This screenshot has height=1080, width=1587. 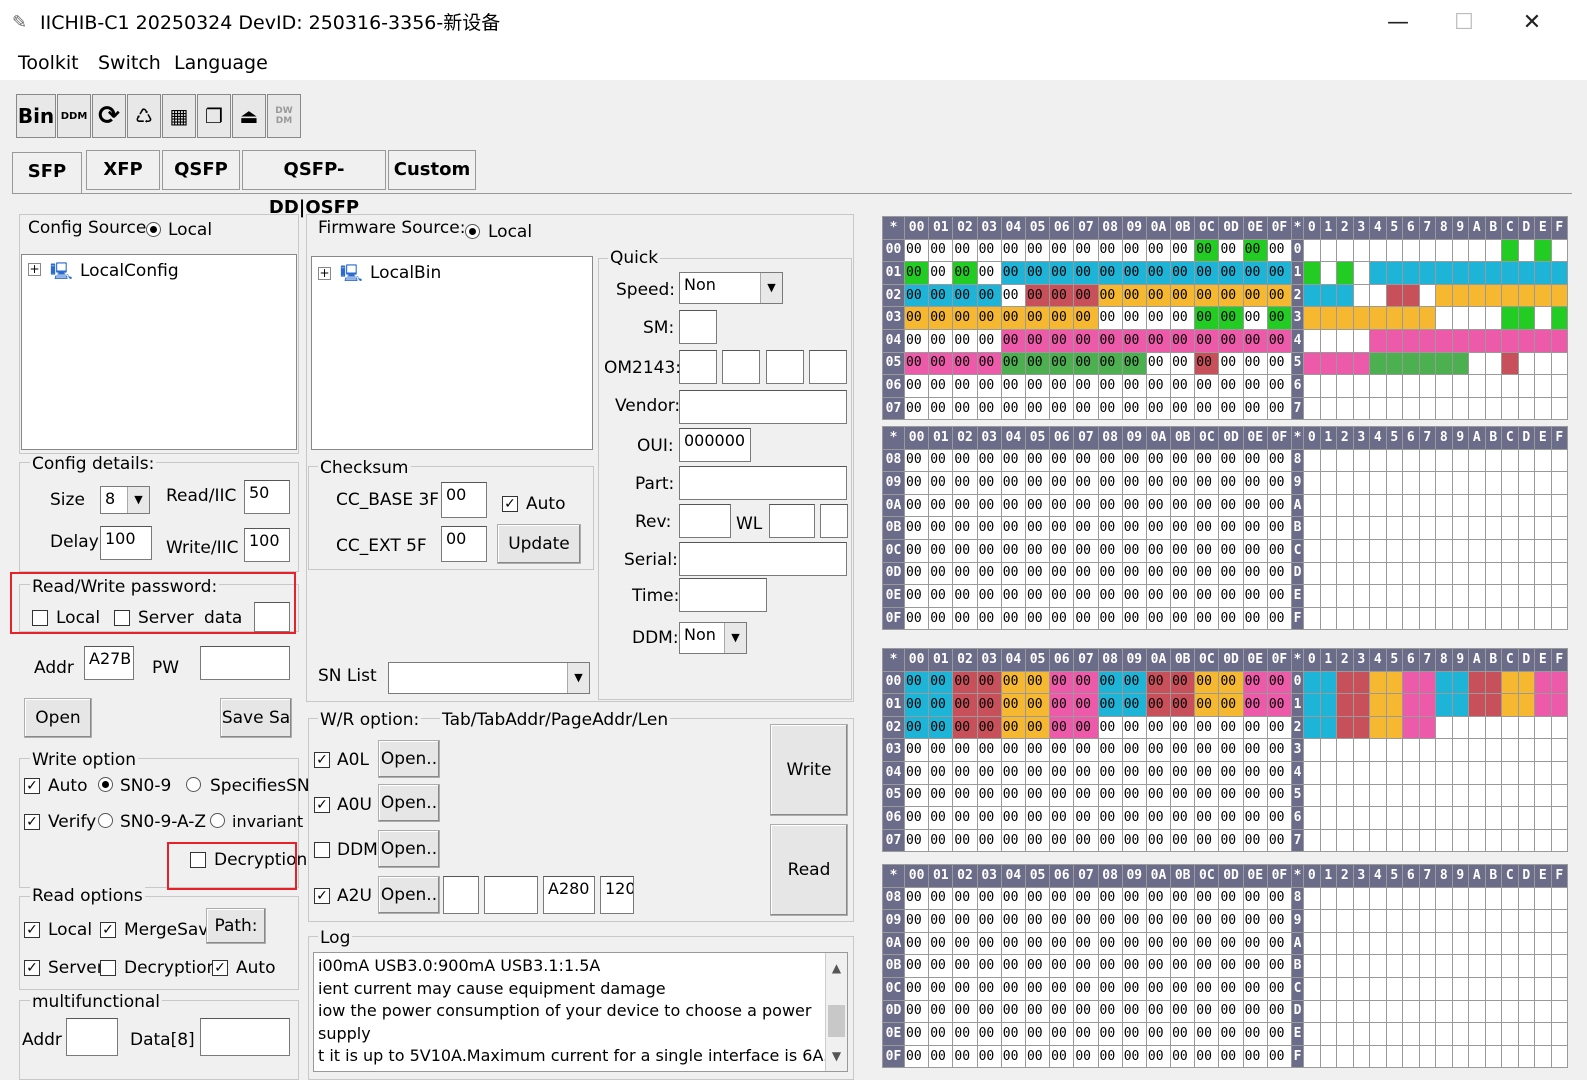 I want to click on firmware-tree-item: LocalBin, so click(x=405, y=273).